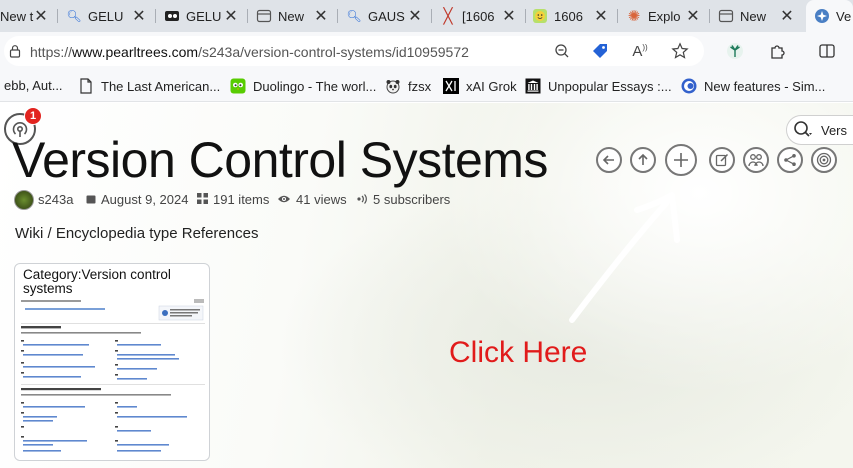  What do you see at coordinates (822, 16) in the screenshot?
I see `pearltrees-icon` at bounding box center [822, 16].